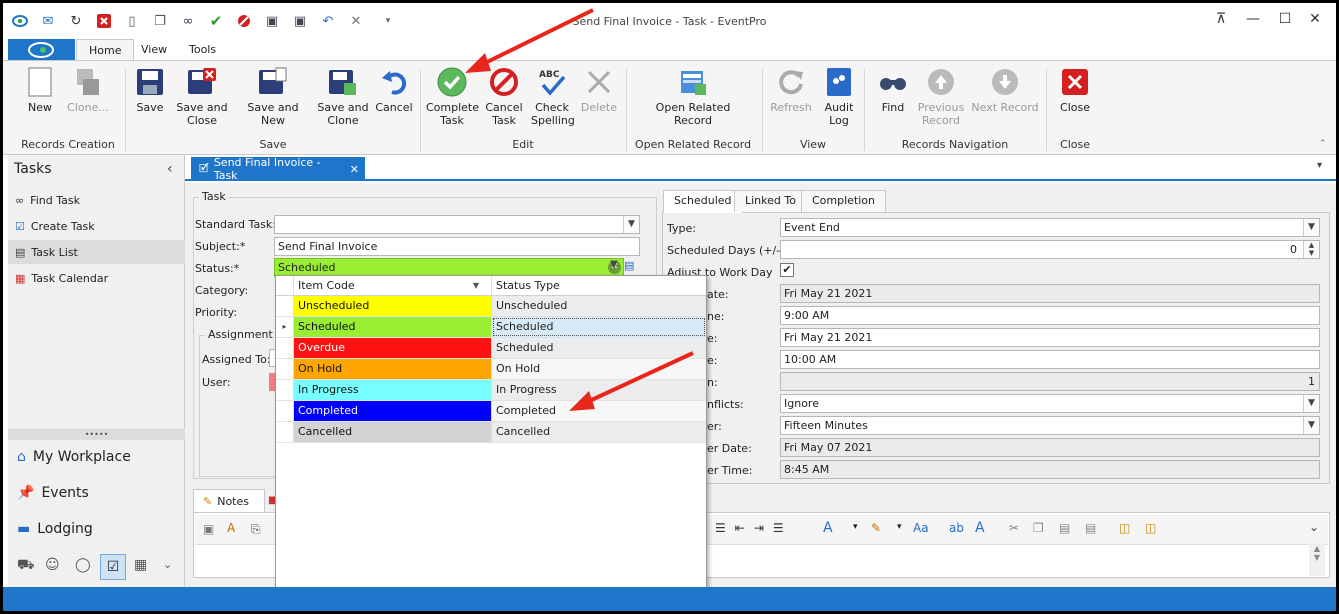  Describe the element at coordinates (579, 209) in the screenshot. I see `annotation-arrows` at that location.